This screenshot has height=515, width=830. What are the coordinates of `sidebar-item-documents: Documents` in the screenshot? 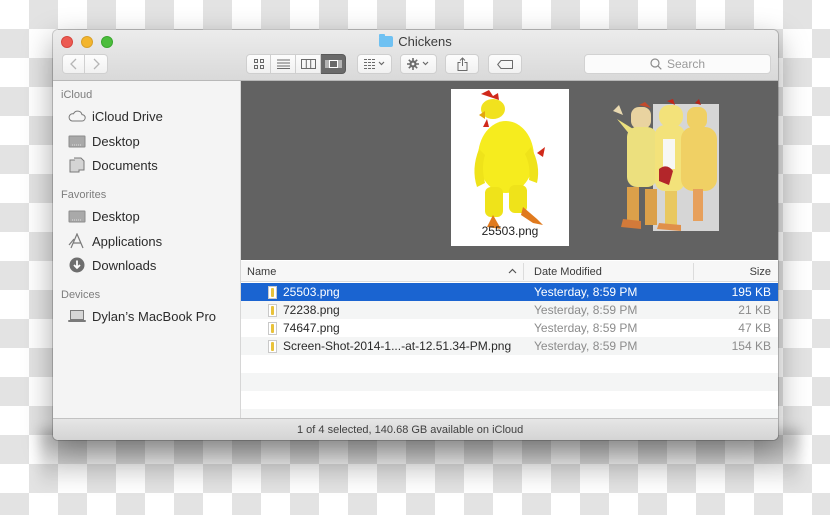 It's located at (113, 165).